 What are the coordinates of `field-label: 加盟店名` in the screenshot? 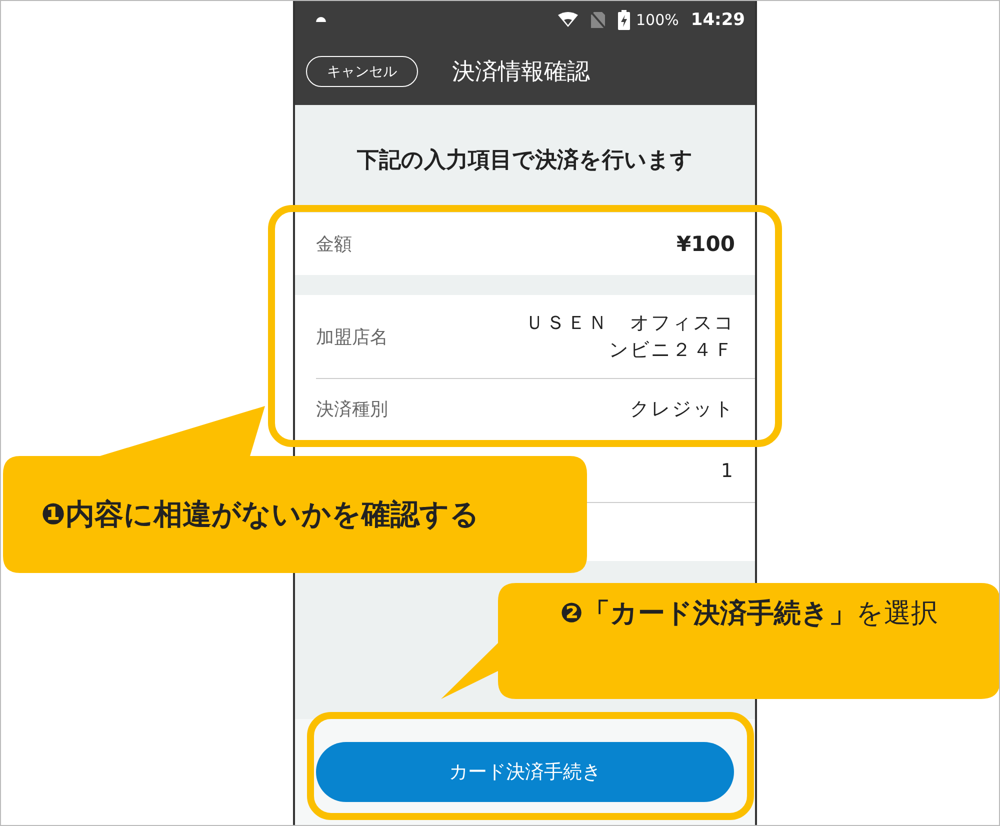 It's located at (352, 337).